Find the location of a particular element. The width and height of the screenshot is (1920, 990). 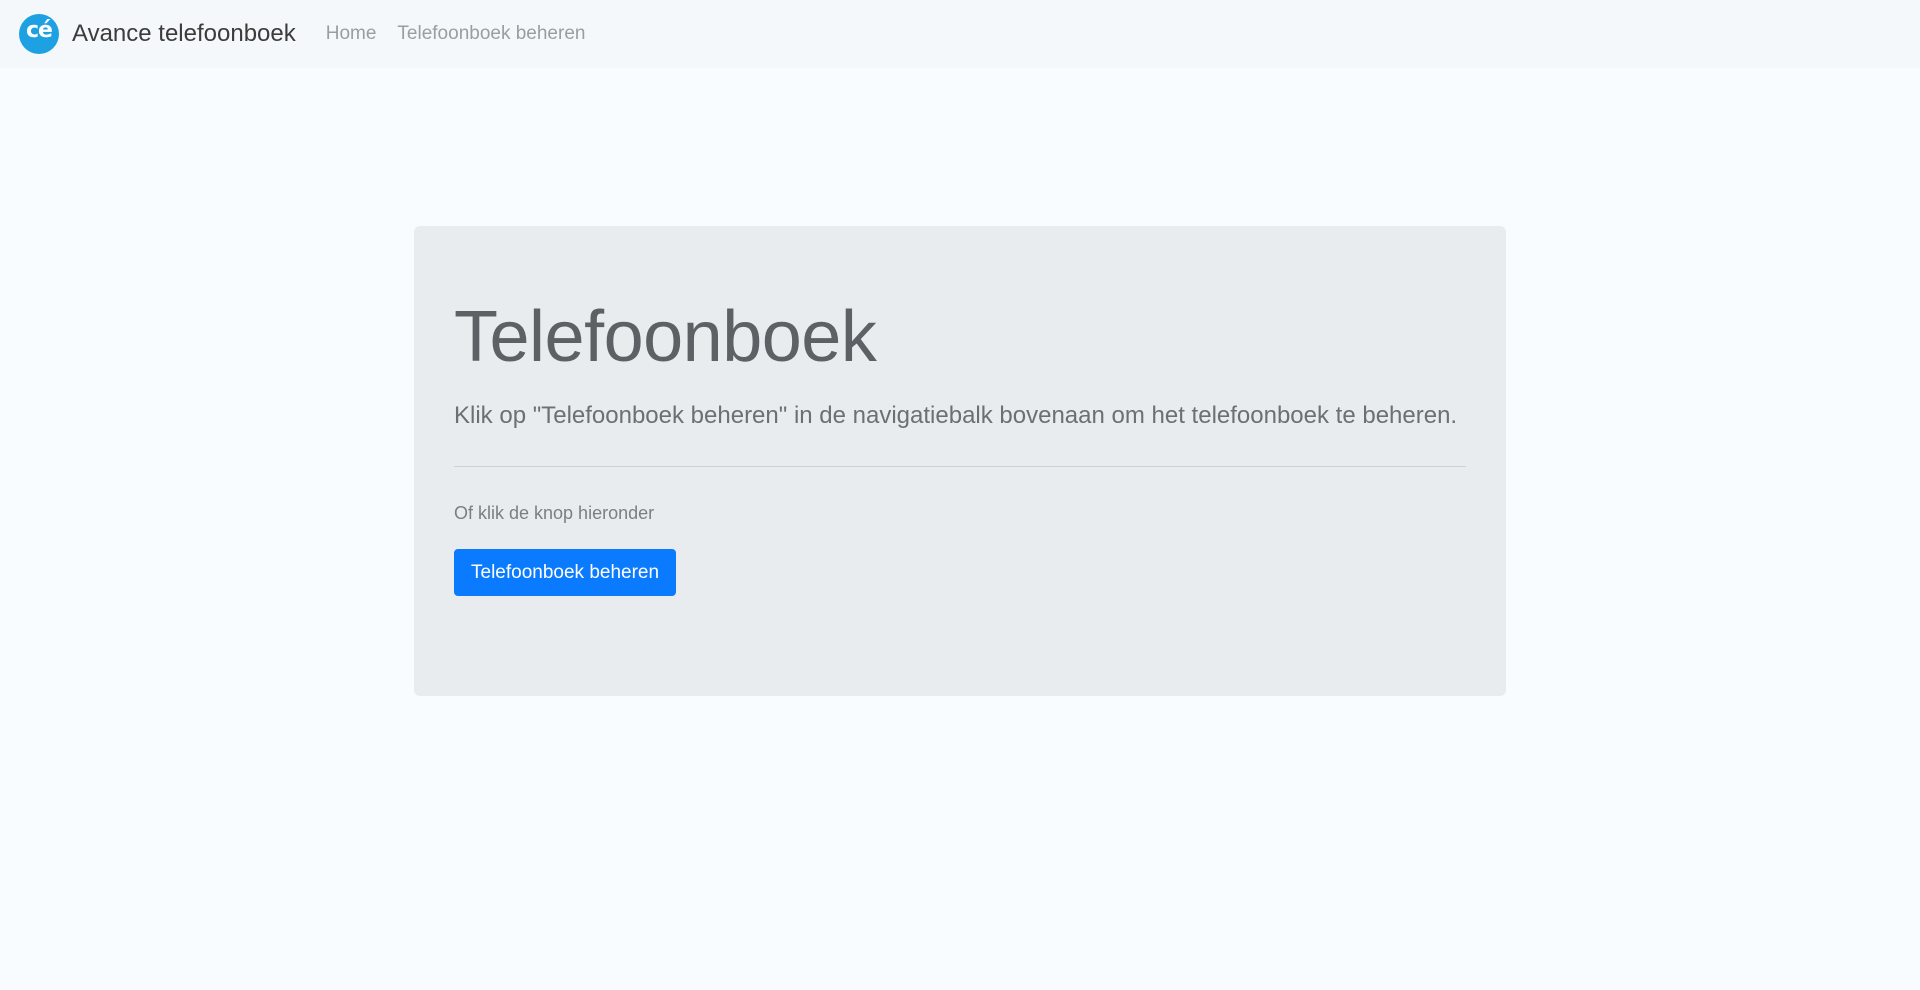

brand-link: cé Avance telefoonboek is located at coordinates (157, 34).